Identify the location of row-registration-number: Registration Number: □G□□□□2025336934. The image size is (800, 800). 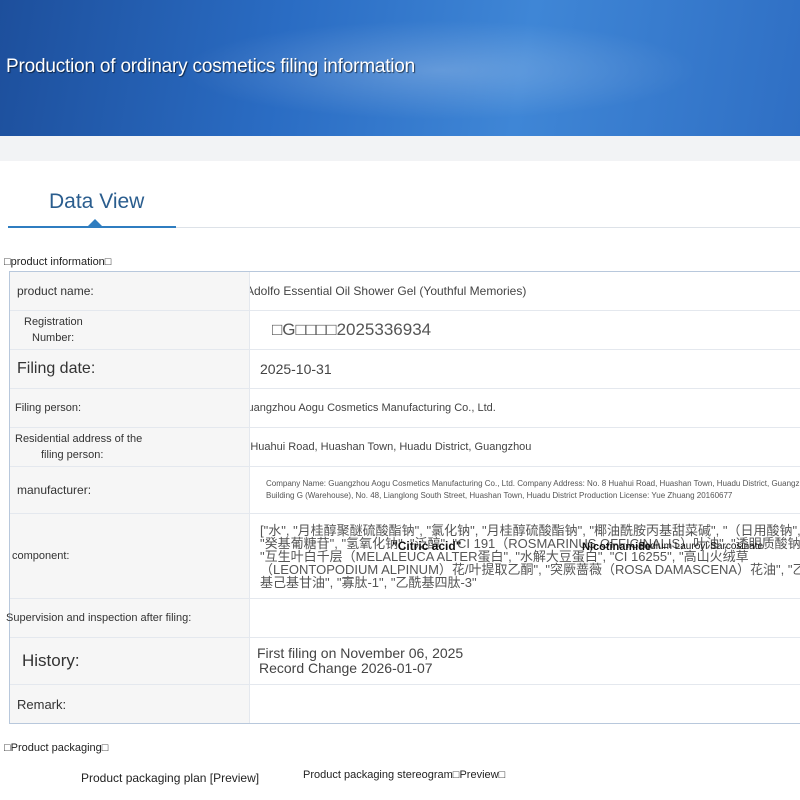
(405, 330).